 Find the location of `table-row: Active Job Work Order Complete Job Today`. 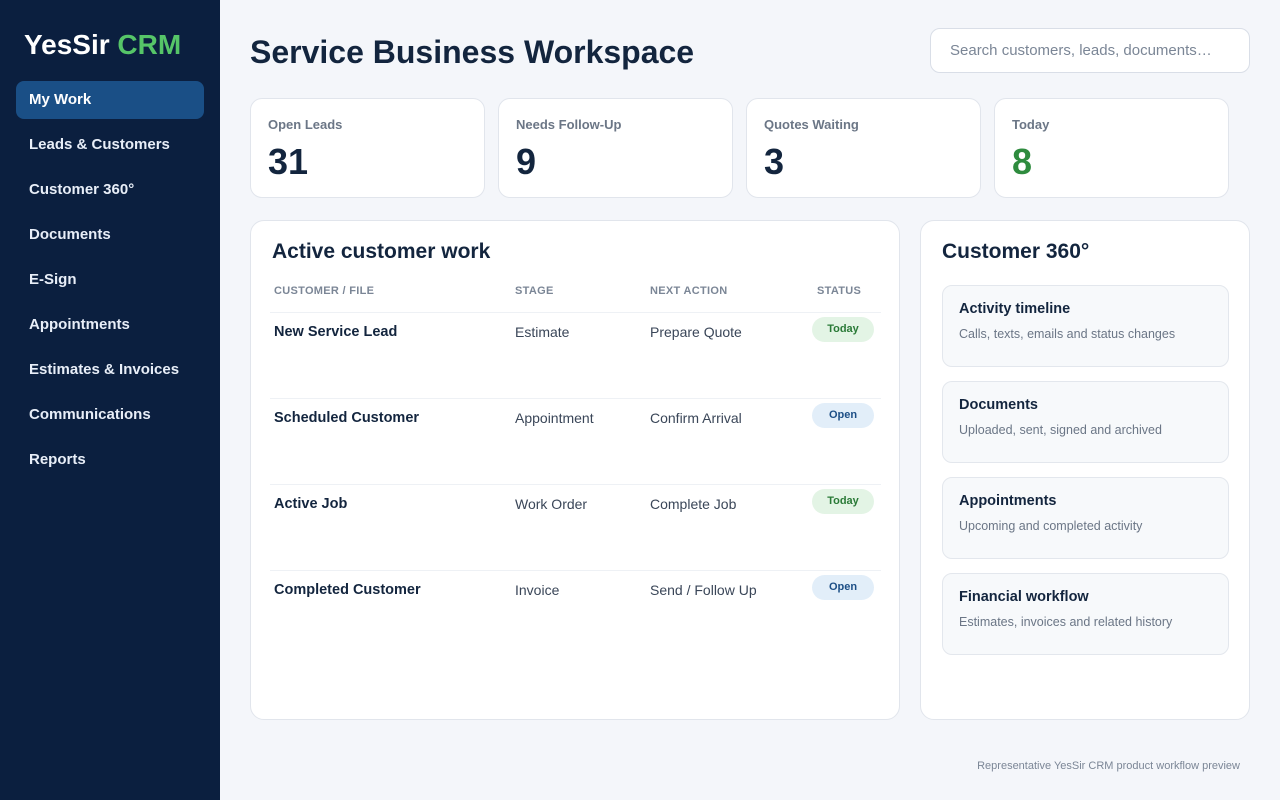

table-row: Active Job Work Order Complete Job Today is located at coordinates (575, 527).